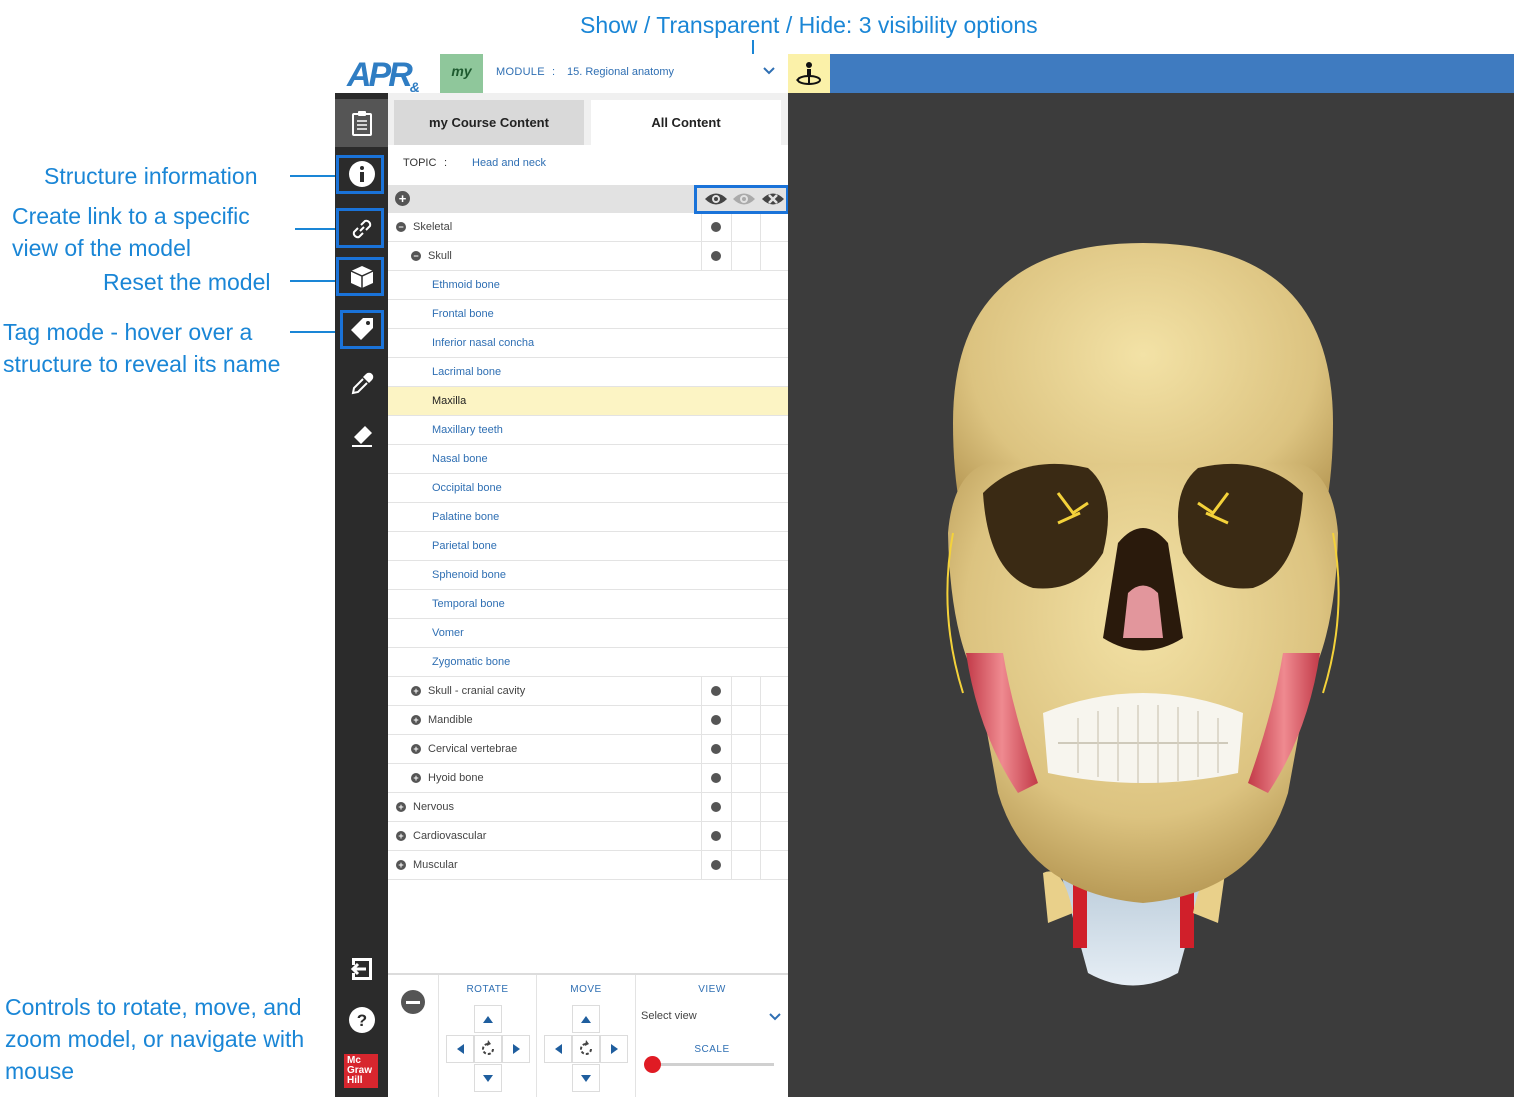 Image resolution: width=1514 pixels, height=1097 pixels. I want to click on tree-row: Occipital bone, so click(588, 488).